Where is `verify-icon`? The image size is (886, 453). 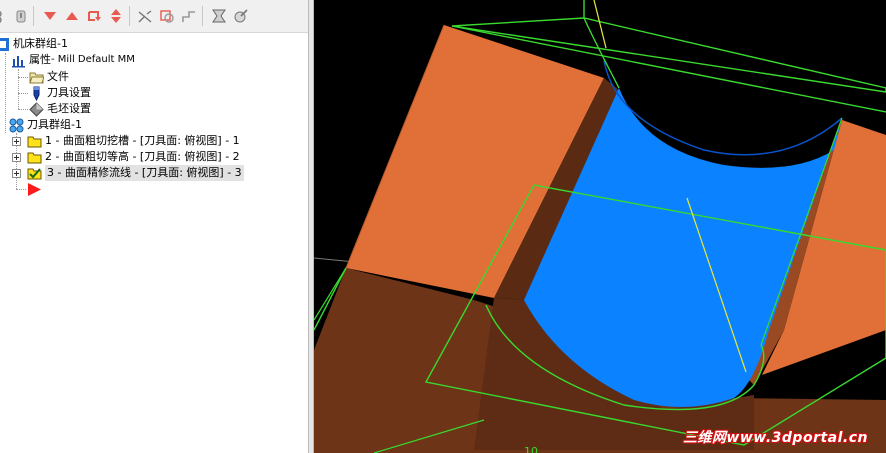 verify-icon is located at coordinates (241, 16).